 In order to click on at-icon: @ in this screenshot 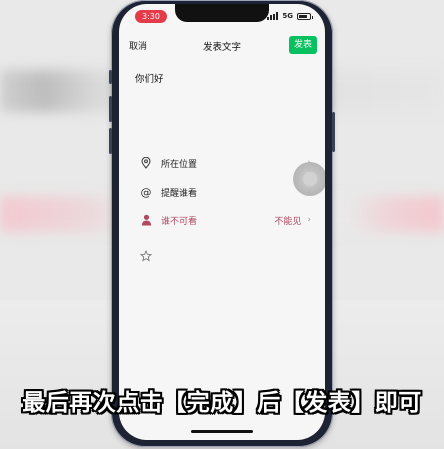, I will do `click(146, 192)`.